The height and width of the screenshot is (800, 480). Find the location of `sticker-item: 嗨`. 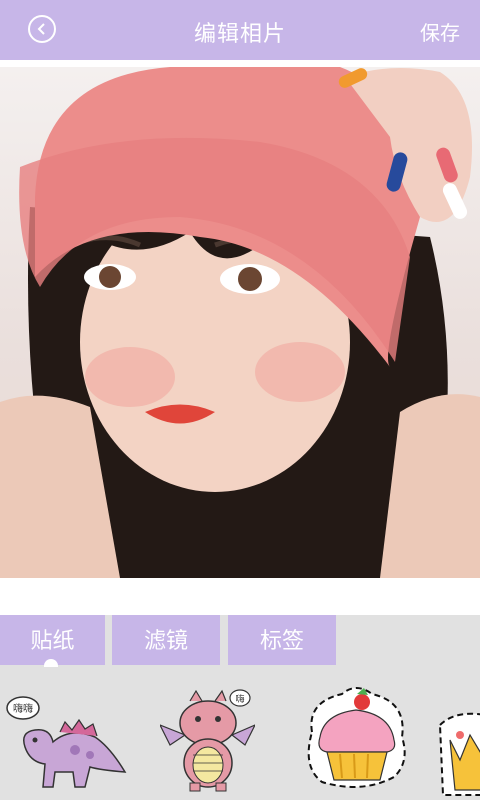

sticker-item: 嗨 is located at coordinates (207, 740).